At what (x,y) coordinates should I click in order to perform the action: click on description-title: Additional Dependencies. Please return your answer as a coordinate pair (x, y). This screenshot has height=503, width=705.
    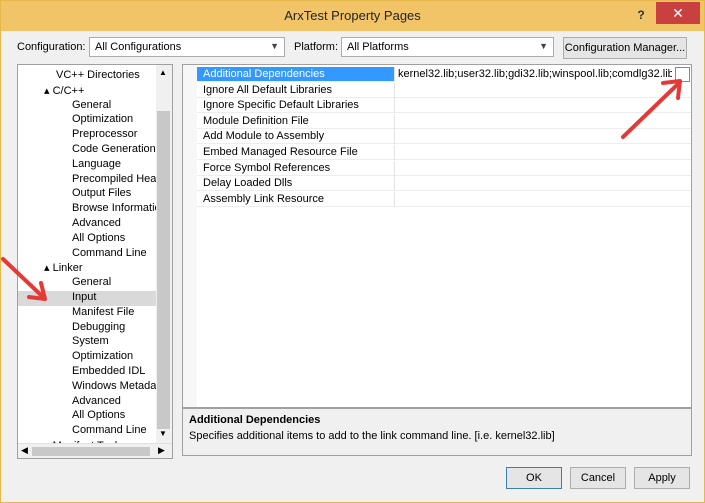
    Looking at the image, I should click on (255, 420).